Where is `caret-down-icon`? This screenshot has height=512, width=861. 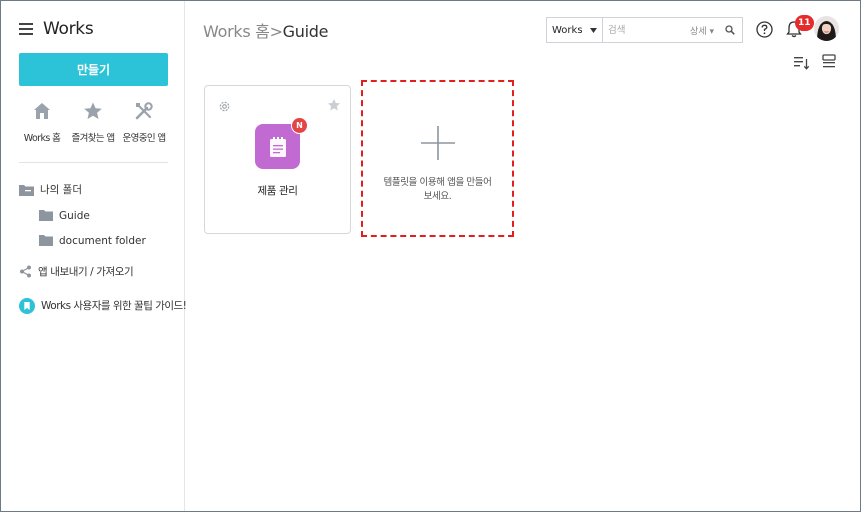
caret-down-icon is located at coordinates (593, 30).